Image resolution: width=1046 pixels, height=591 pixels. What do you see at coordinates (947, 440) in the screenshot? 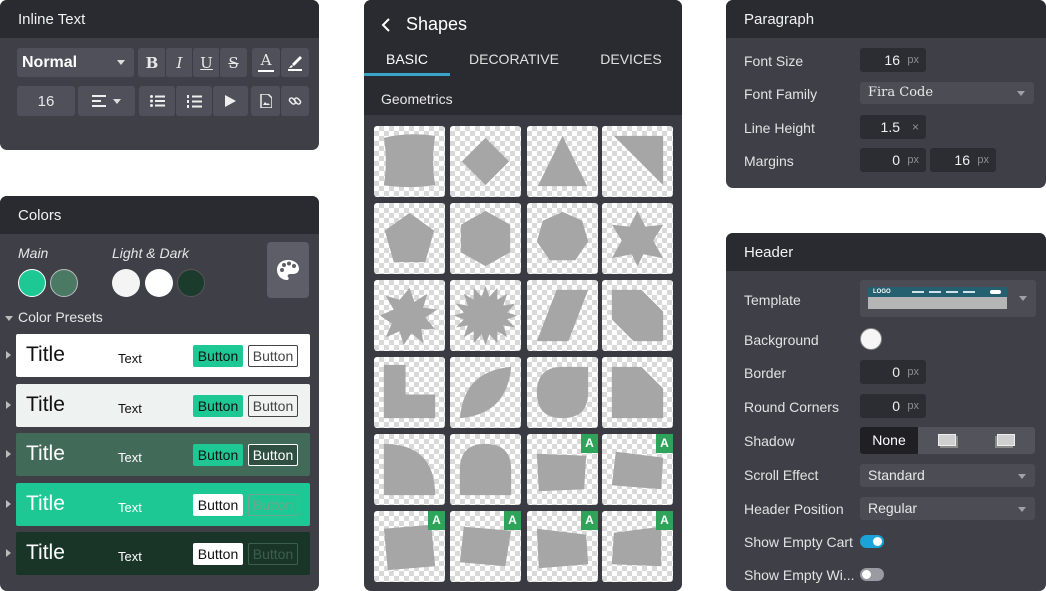
I see `shadow-small-option` at bounding box center [947, 440].